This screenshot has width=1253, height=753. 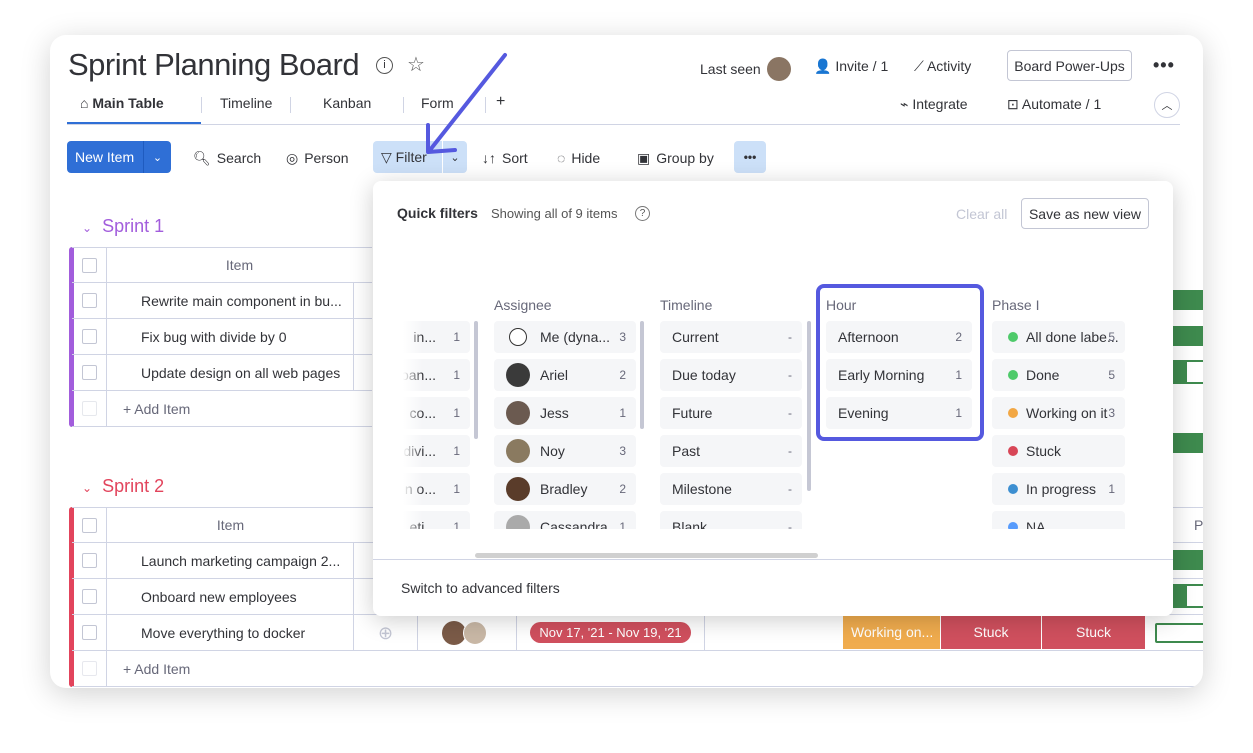 What do you see at coordinates (565, 413) in the screenshot?
I see `filter-option: Jess 1` at bounding box center [565, 413].